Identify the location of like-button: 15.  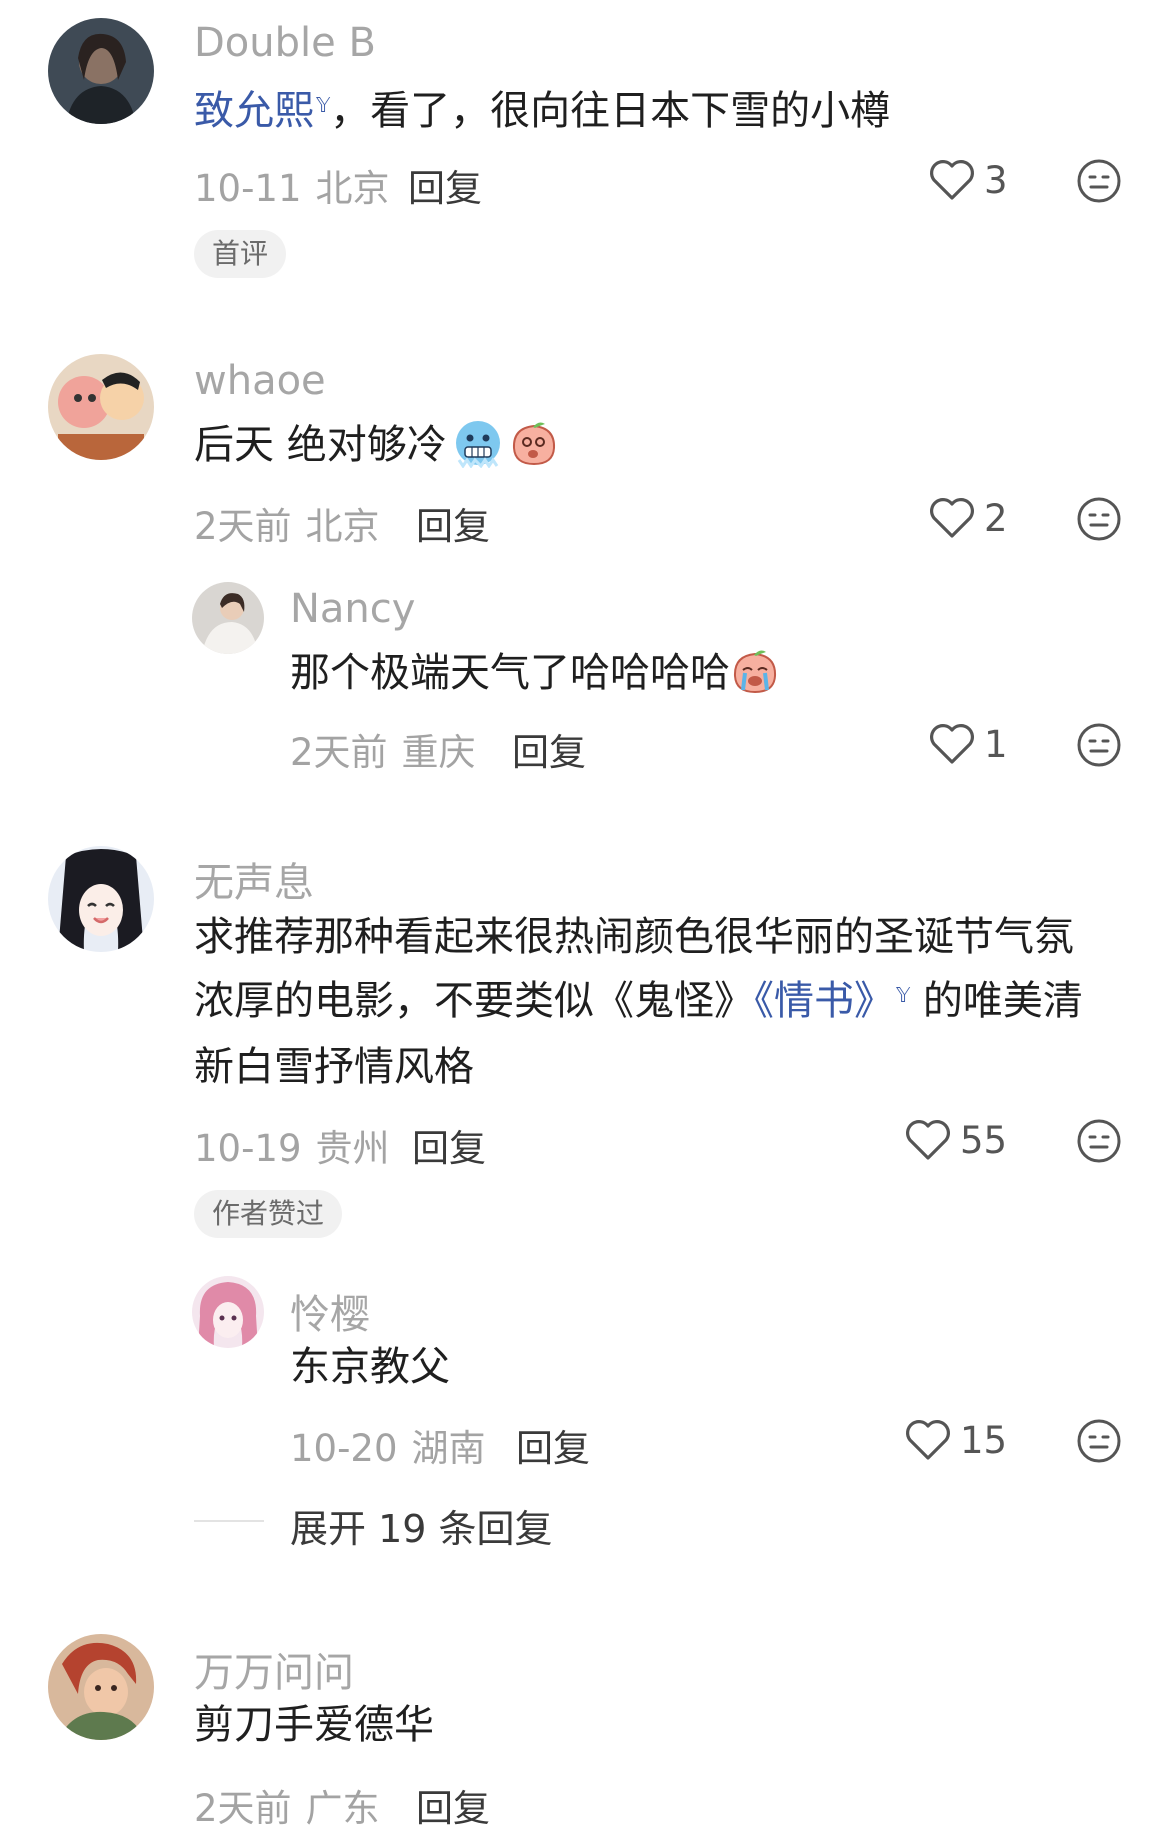
(955, 1440).